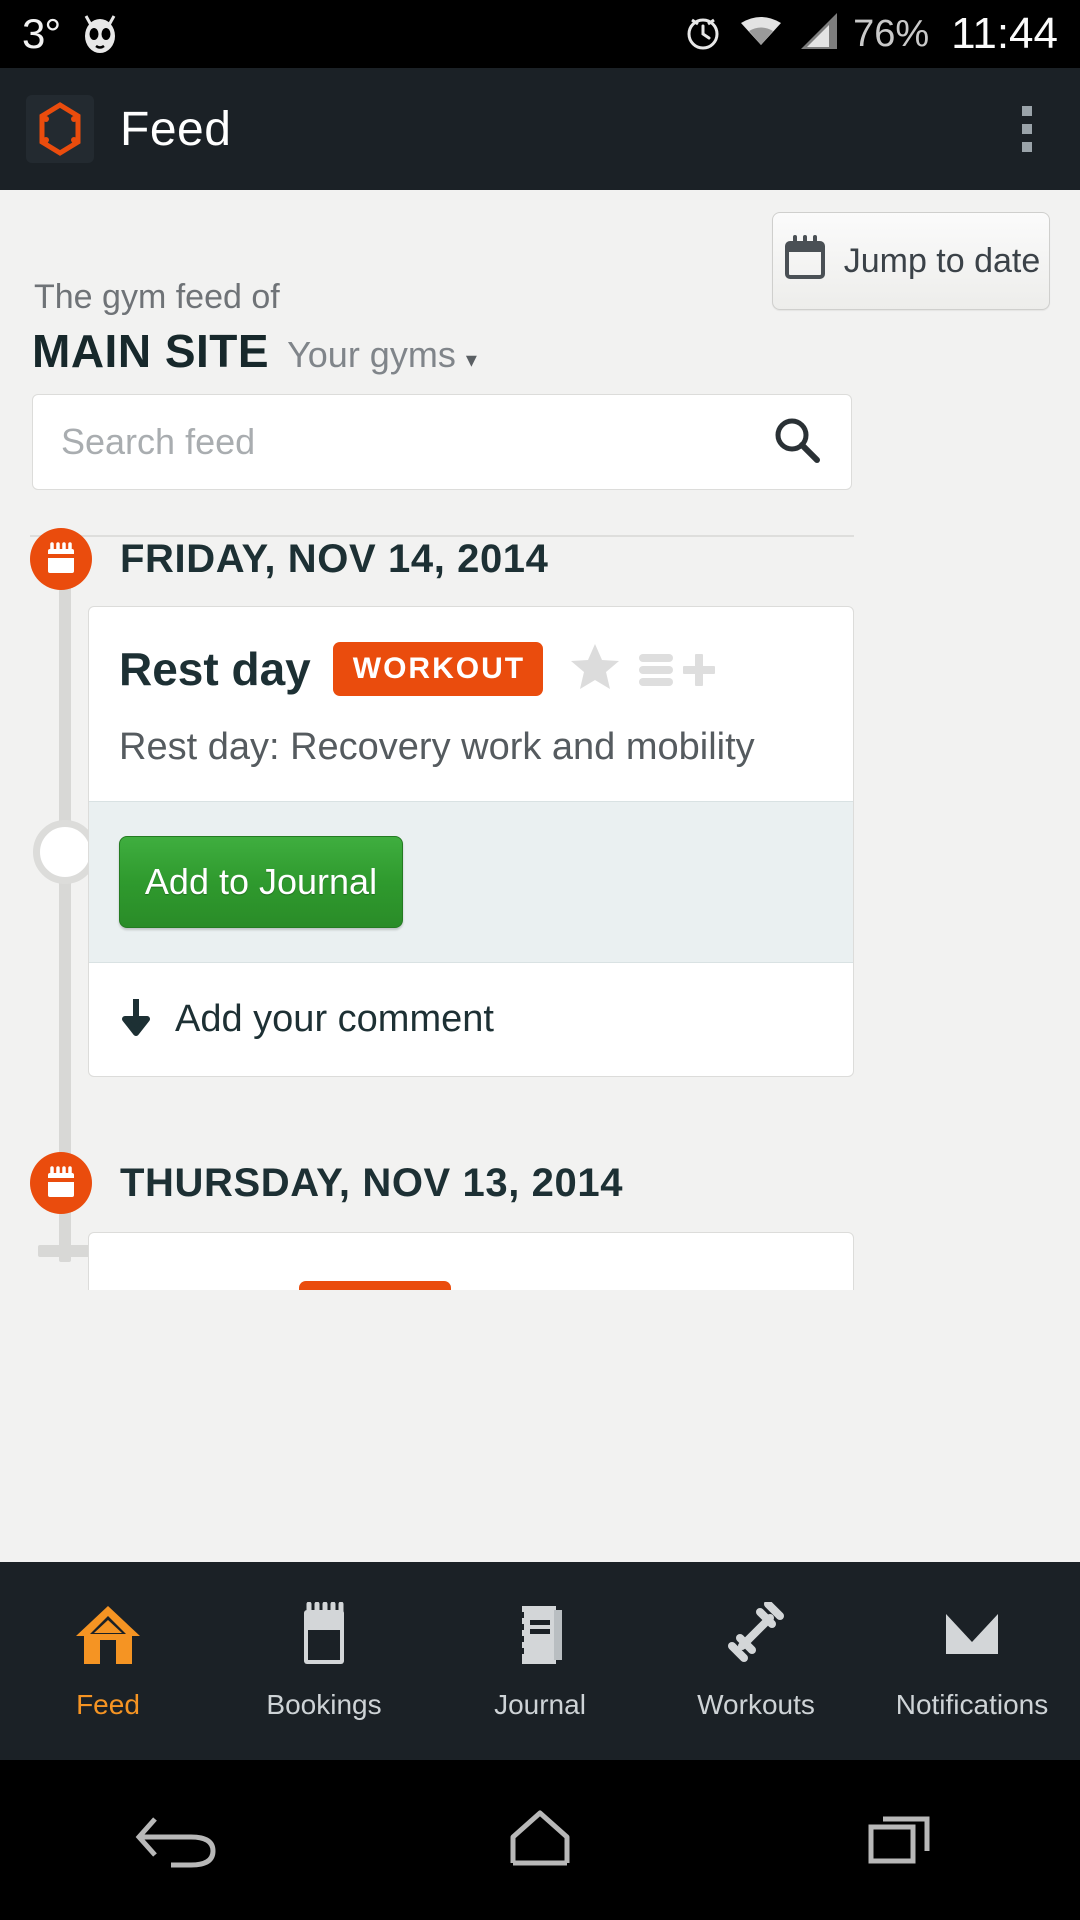 This screenshot has height=1920, width=1080. Describe the element at coordinates (891, 33) in the screenshot. I see `battery-percentage: 76%` at that location.